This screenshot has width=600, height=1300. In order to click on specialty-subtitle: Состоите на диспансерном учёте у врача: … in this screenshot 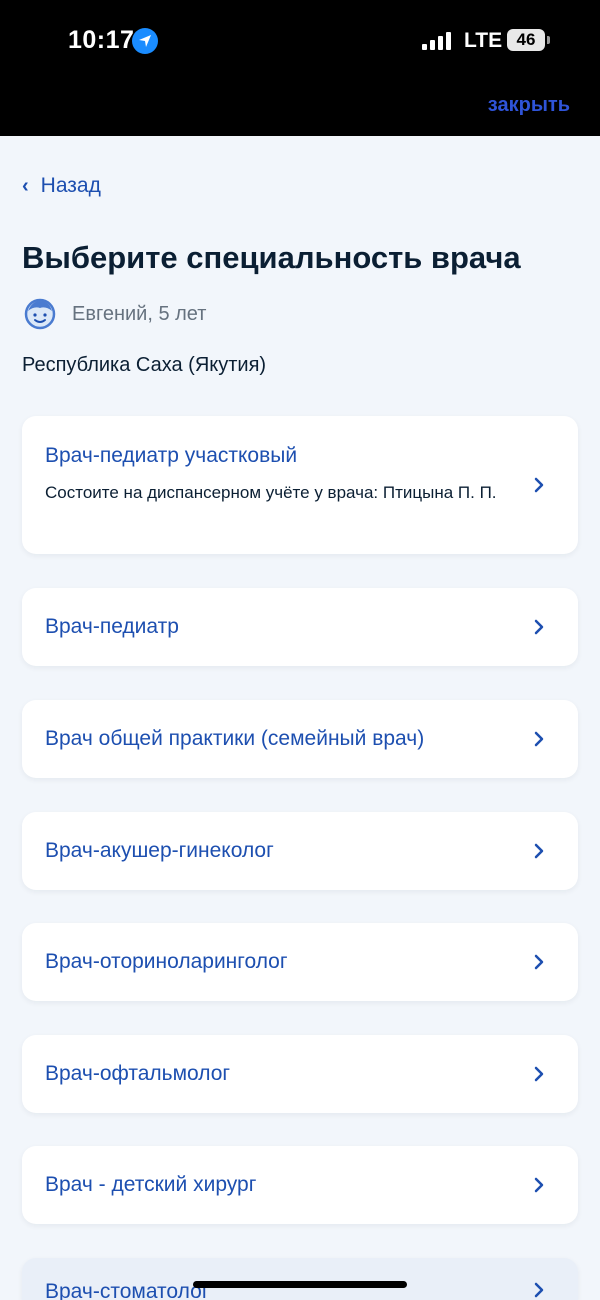, I will do `click(271, 492)`.